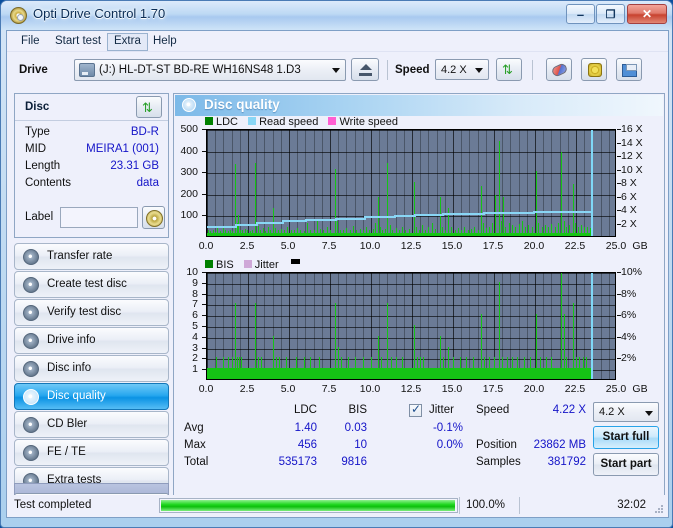 The height and width of the screenshot is (528, 673). Describe the element at coordinates (412, 70) in the screenshot. I see `speed-label: Speed` at that location.